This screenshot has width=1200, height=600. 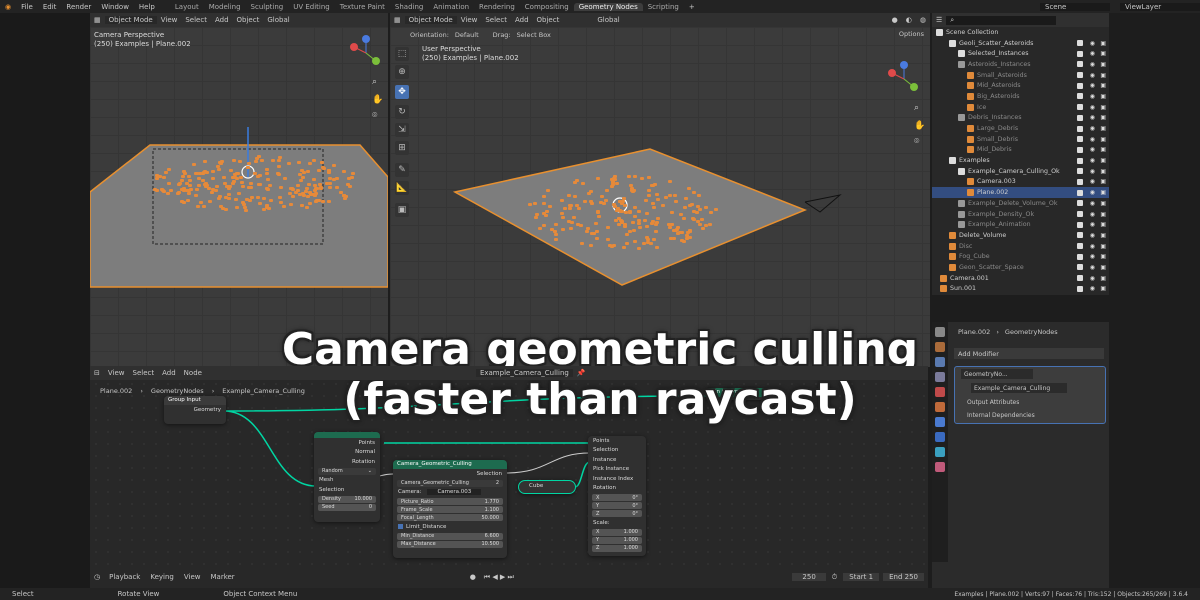 I want to click on tool-tab-icon, so click(x=940, y=332).